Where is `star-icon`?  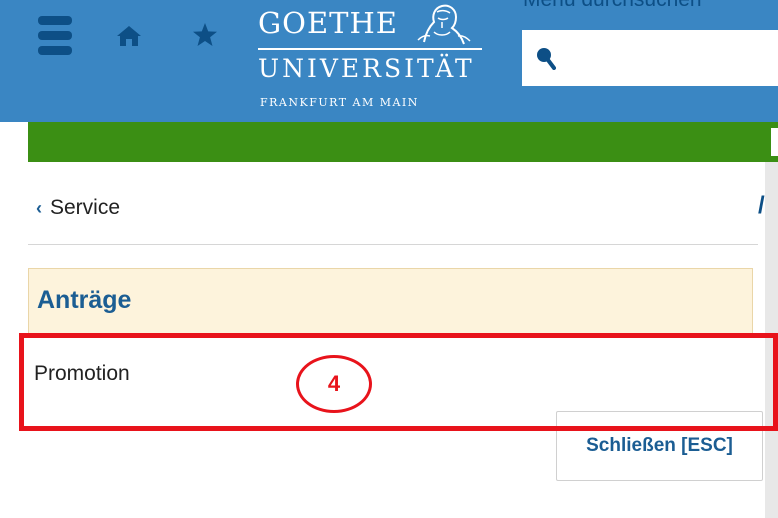
star-icon is located at coordinates (205, 35).